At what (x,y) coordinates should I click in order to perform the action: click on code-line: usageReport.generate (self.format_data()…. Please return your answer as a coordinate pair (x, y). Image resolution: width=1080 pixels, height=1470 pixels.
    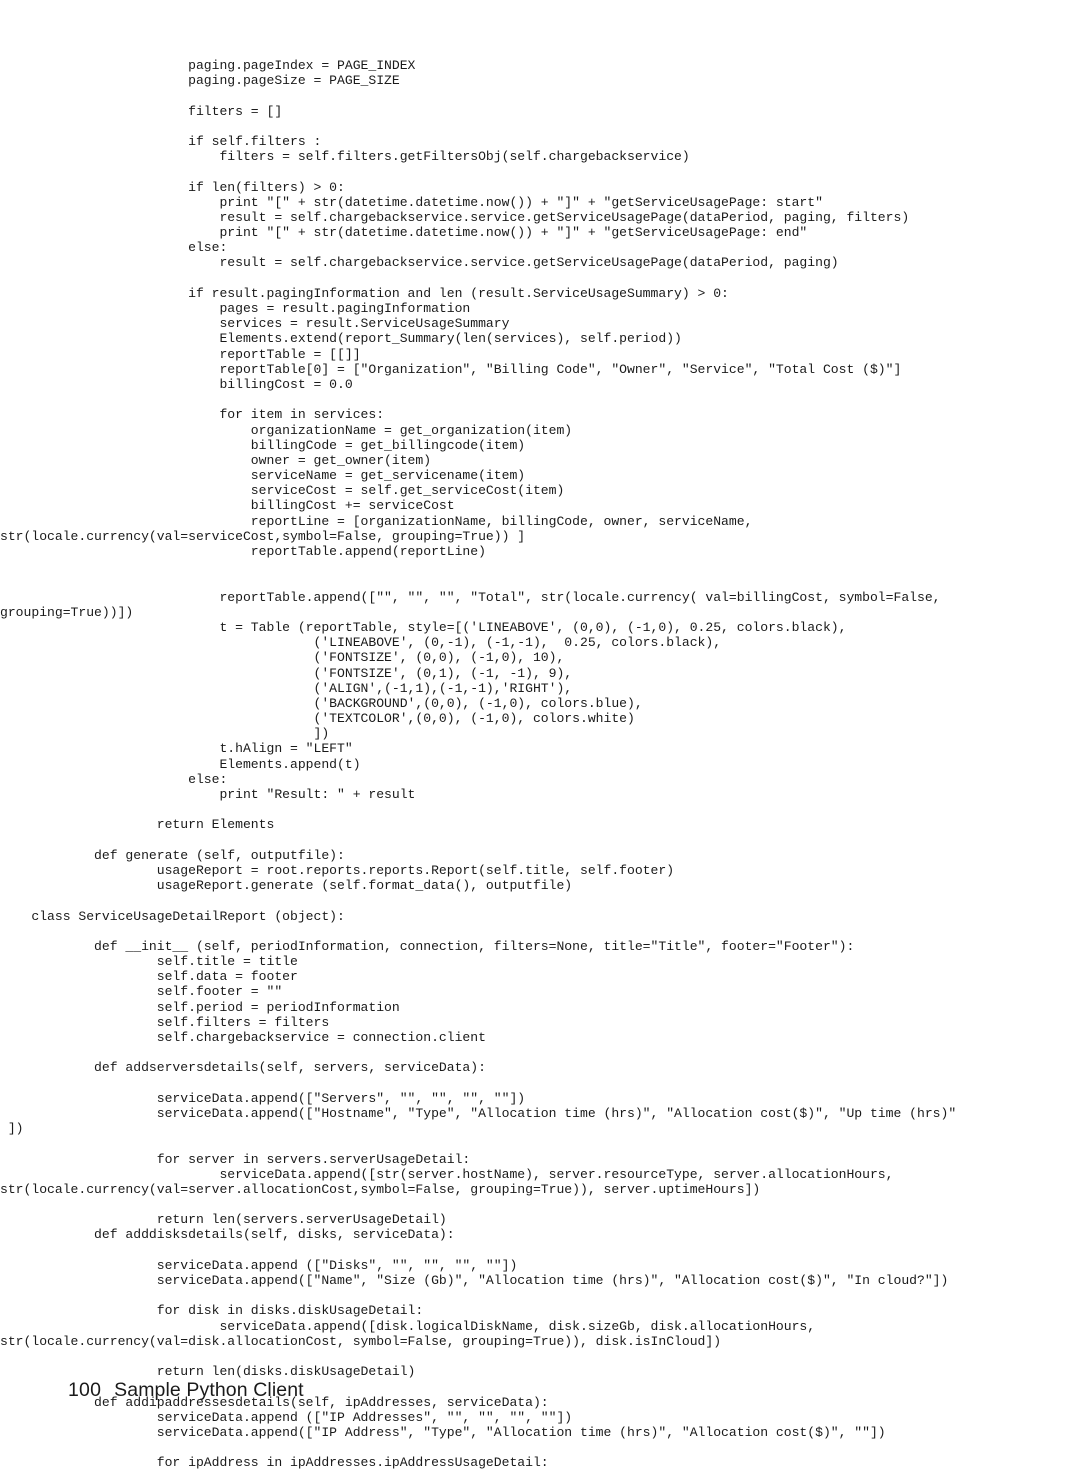
    Looking at the image, I should click on (286, 886).